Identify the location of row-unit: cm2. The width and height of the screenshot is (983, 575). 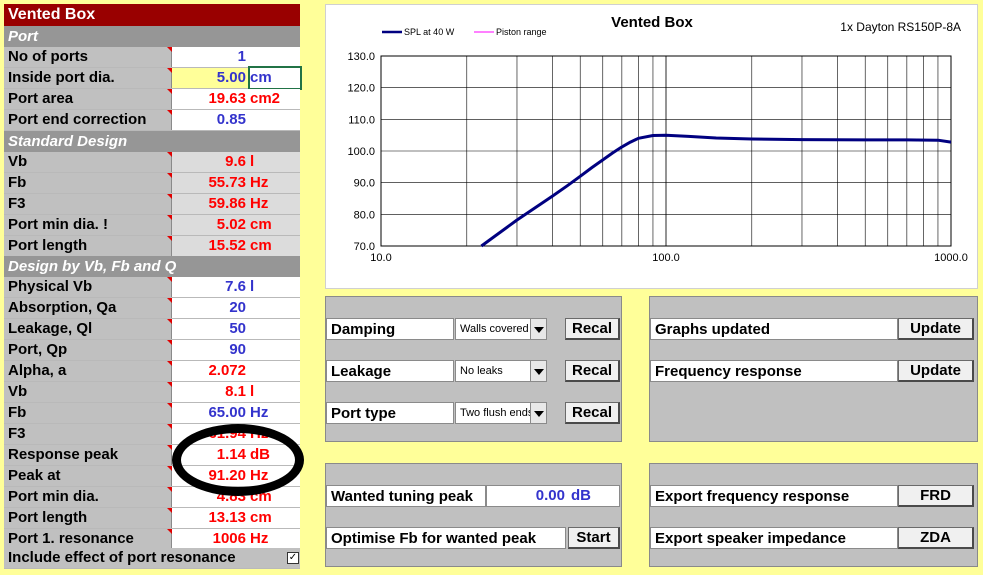
(265, 98).